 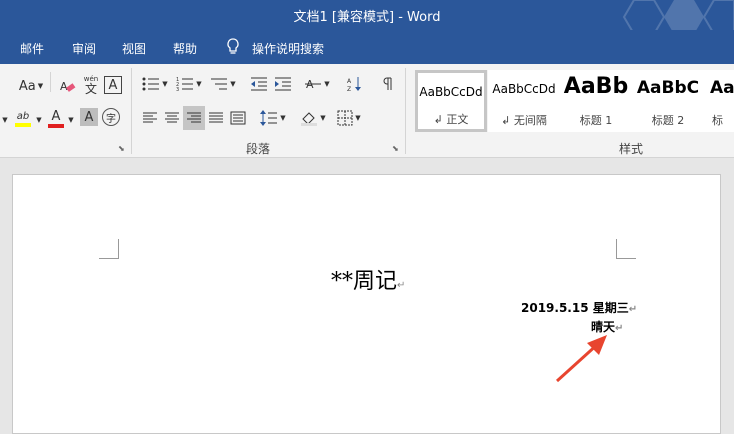 I want to click on svg-text: 3, so click(x=177, y=89).